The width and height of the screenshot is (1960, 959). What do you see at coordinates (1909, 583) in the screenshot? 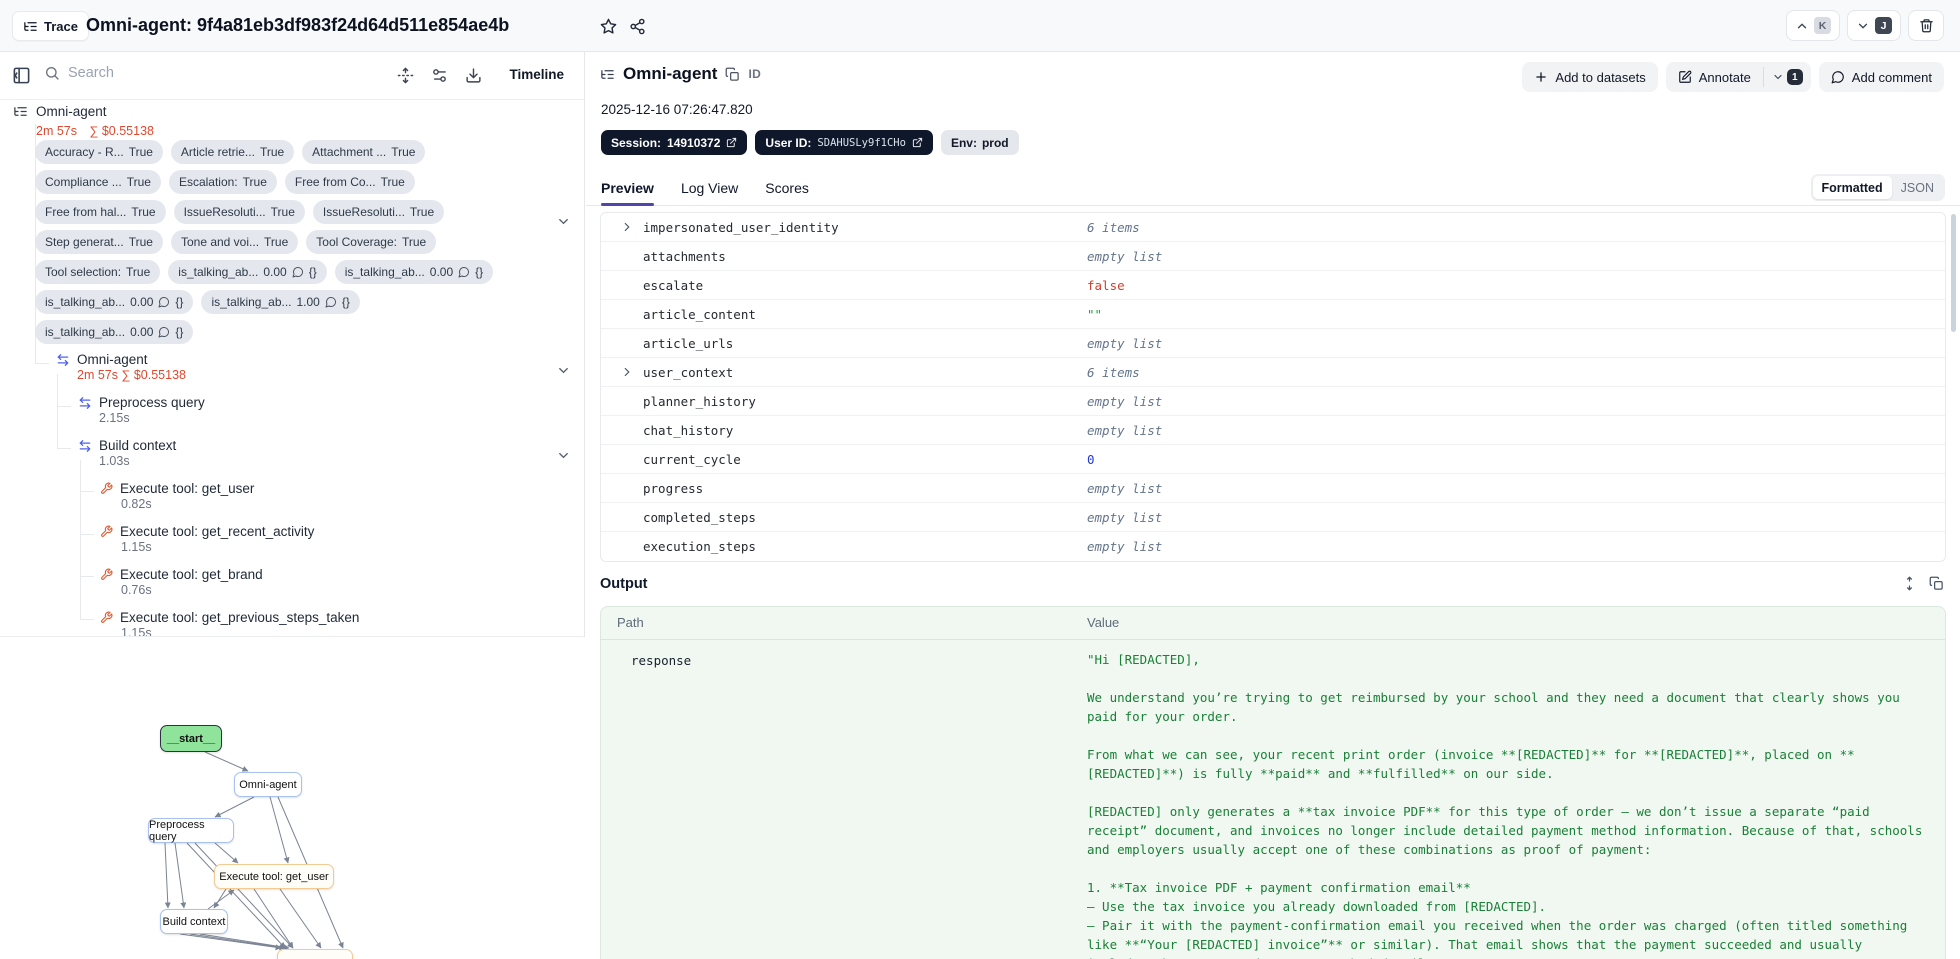
I see `expand-output-icon` at bounding box center [1909, 583].